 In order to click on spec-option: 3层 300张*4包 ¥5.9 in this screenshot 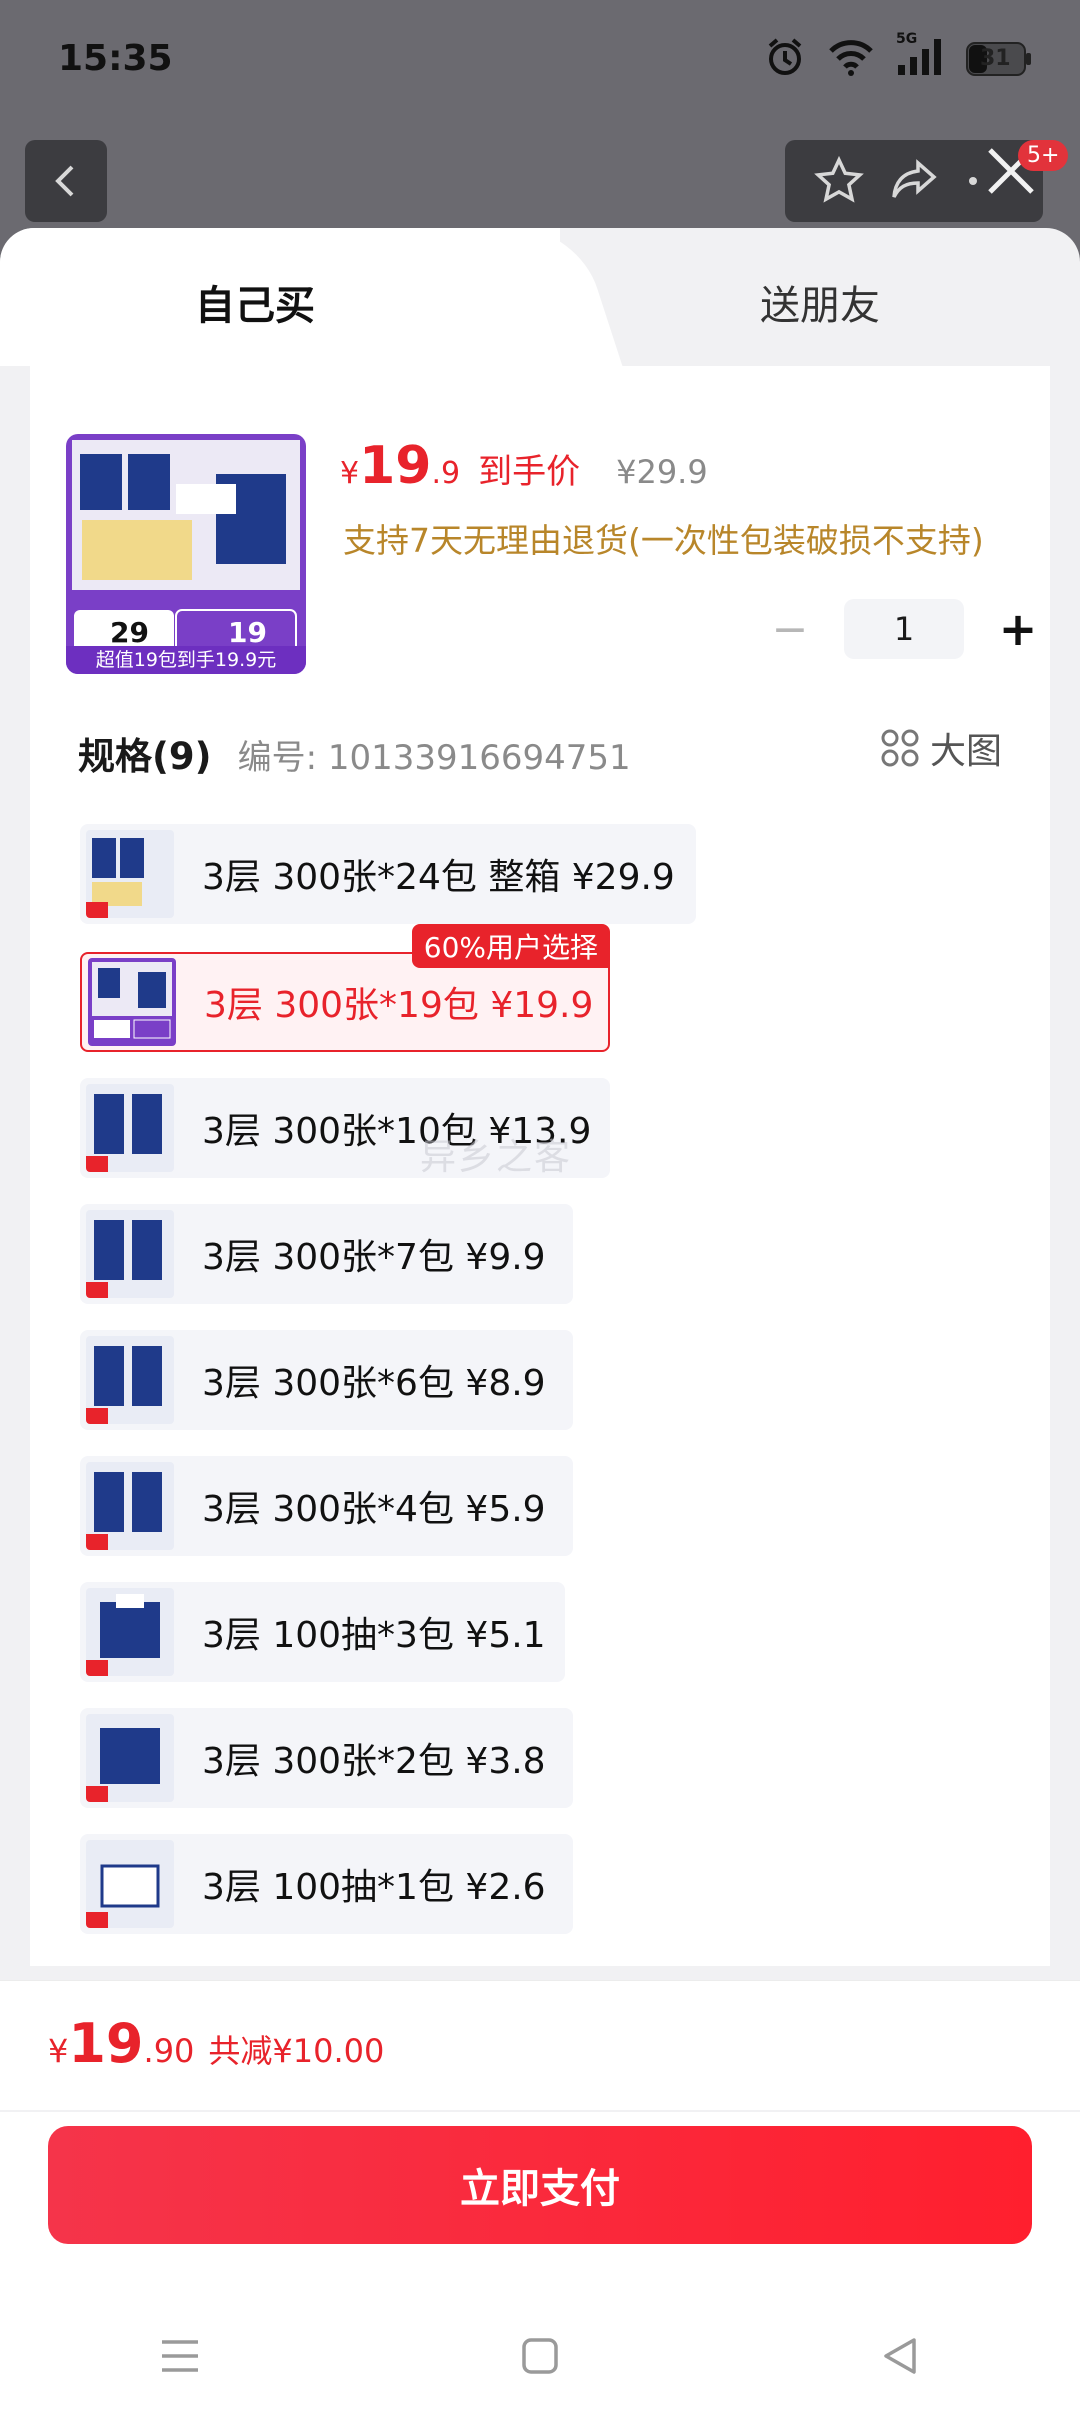, I will do `click(326, 1506)`.